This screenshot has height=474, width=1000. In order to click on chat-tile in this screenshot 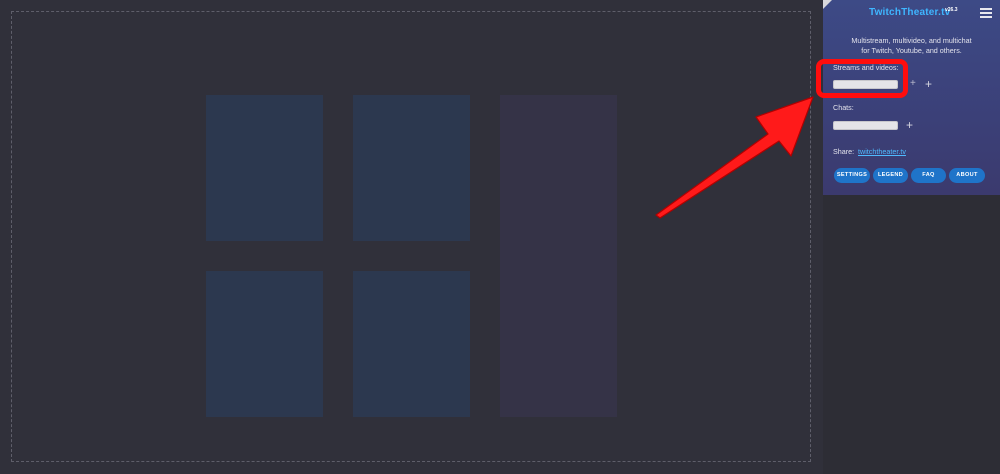, I will do `click(558, 256)`.